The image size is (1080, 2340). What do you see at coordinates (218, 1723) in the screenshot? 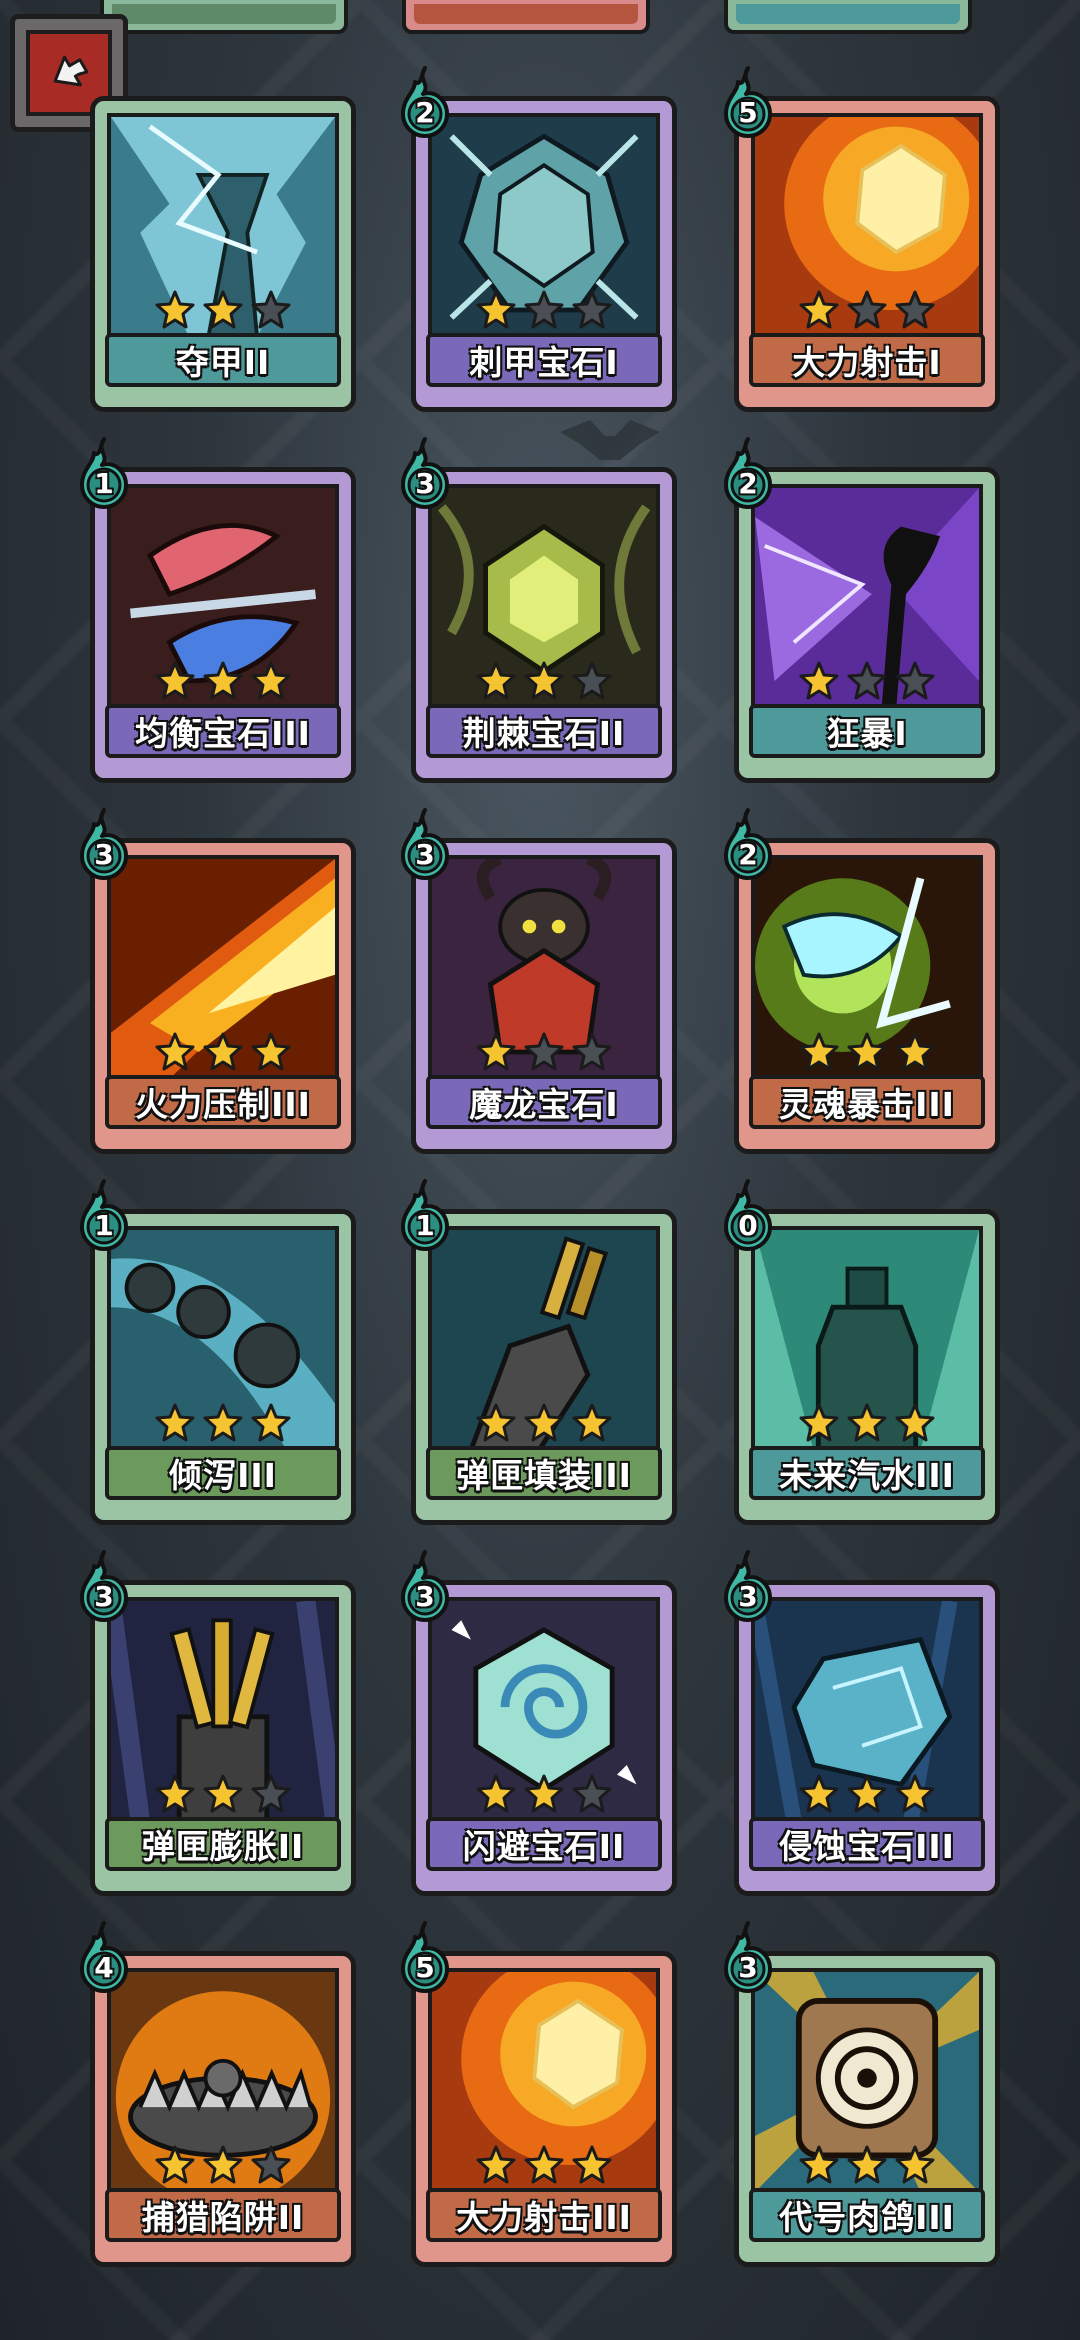
I see `skill-card: 弹匣膨胀II 3` at bounding box center [218, 1723].